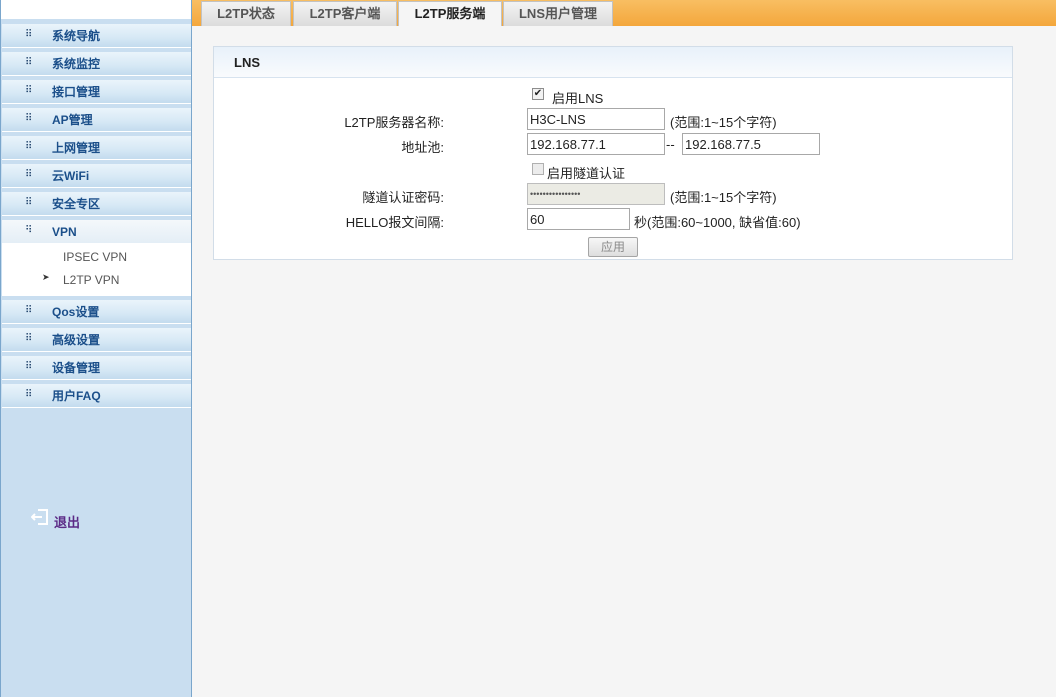 This screenshot has width=1056, height=697. I want to click on sidebar-item-advanced: ⠿ 高级设置, so click(96, 340).